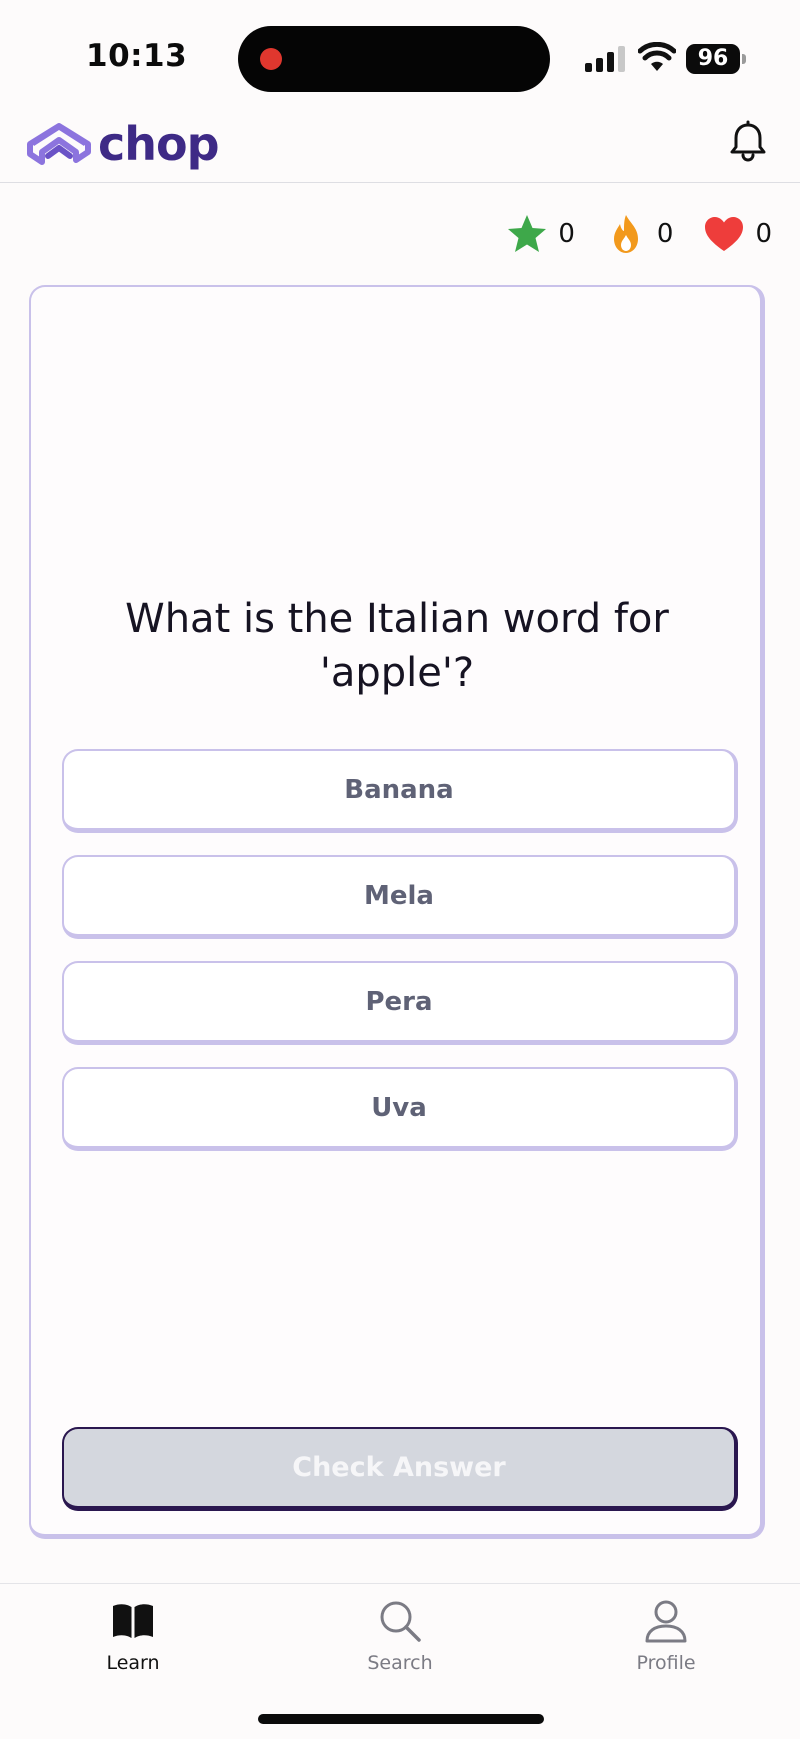 The image size is (800, 1739). What do you see at coordinates (133, 1663) in the screenshot?
I see `nav-label-learn: Learn` at bounding box center [133, 1663].